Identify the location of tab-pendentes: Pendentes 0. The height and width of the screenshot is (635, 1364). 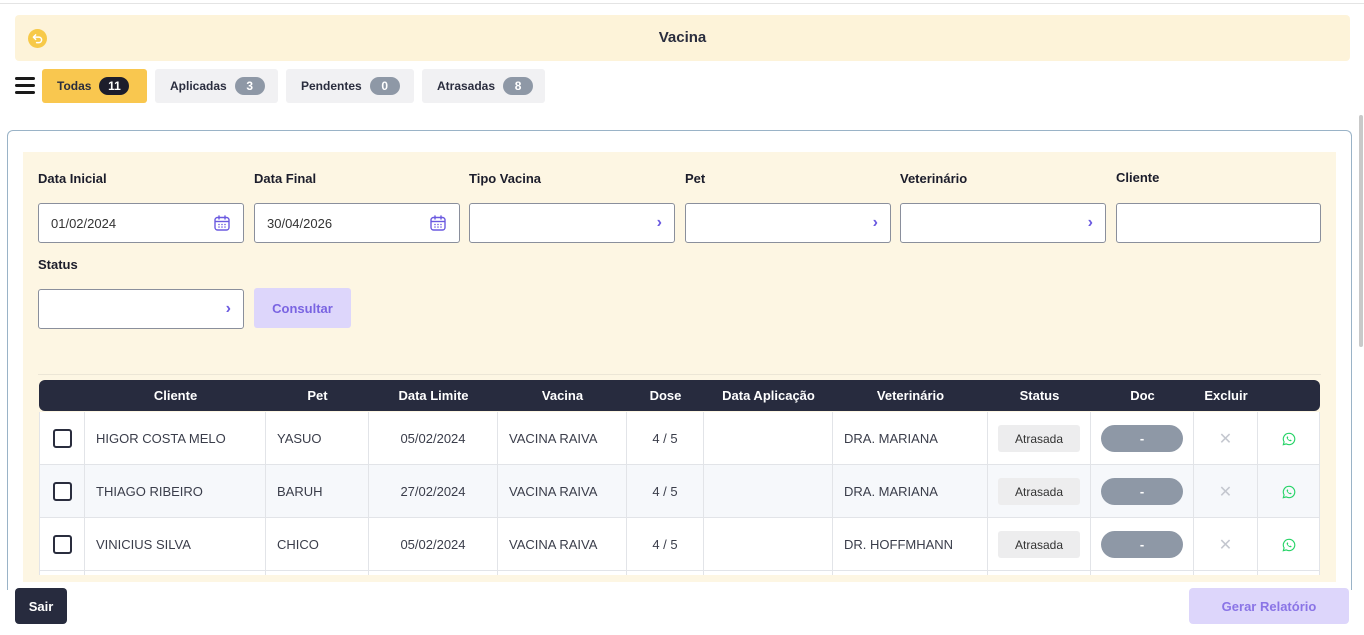
(350, 86).